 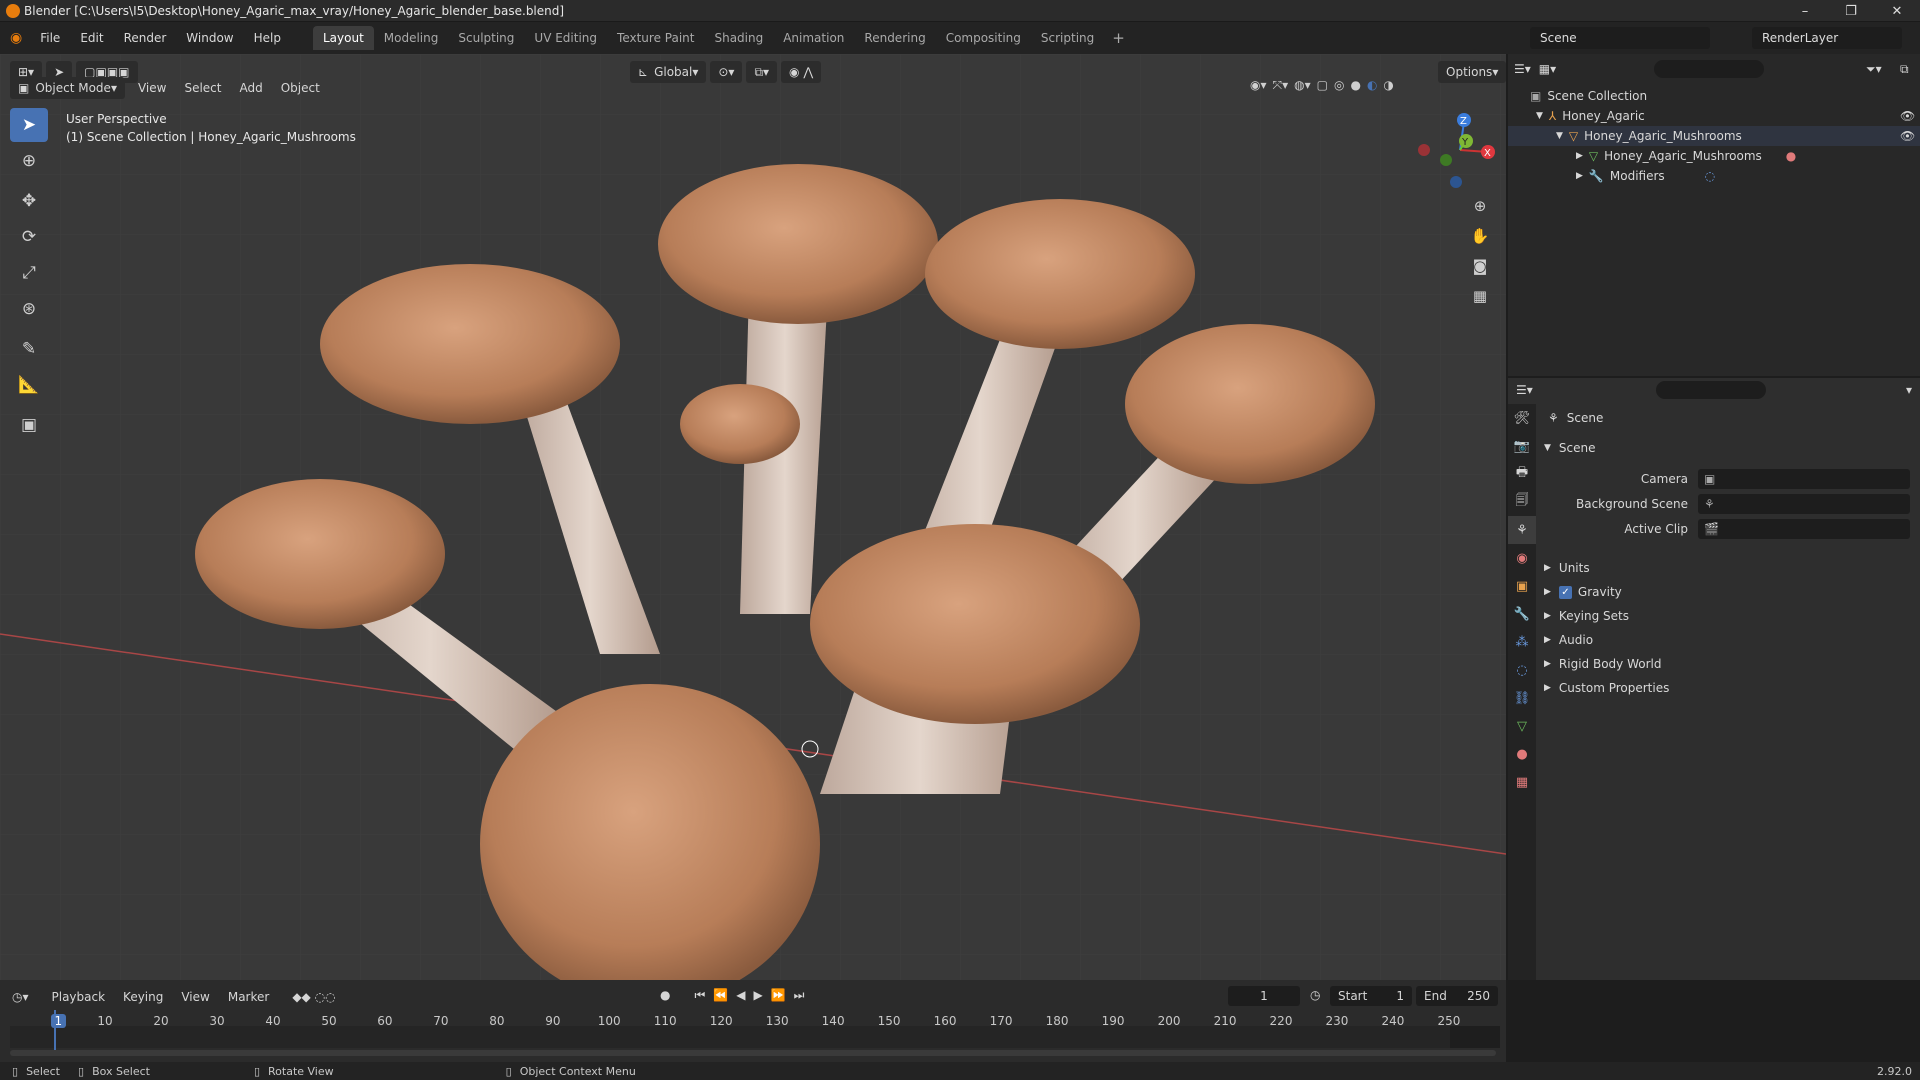 What do you see at coordinates (1522, 614) in the screenshot?
I see `modifier-tab-icon: 🔧` at bounding box center [1522, 614].